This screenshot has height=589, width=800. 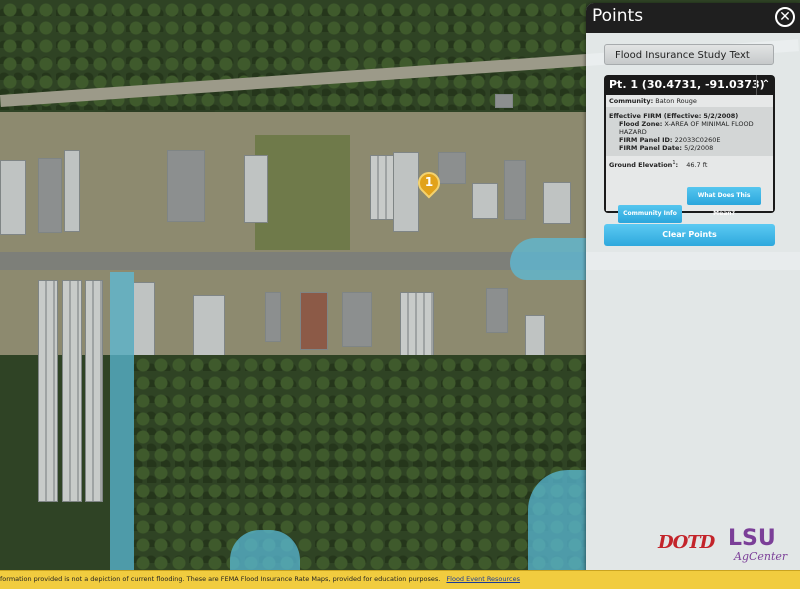 I want to click on point-marker-number: 1, so click(x=429, y=182).